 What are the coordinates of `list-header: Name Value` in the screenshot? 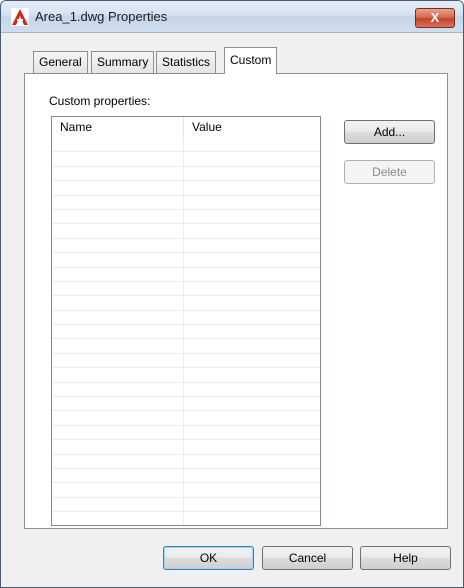 It's located at (186, 127).